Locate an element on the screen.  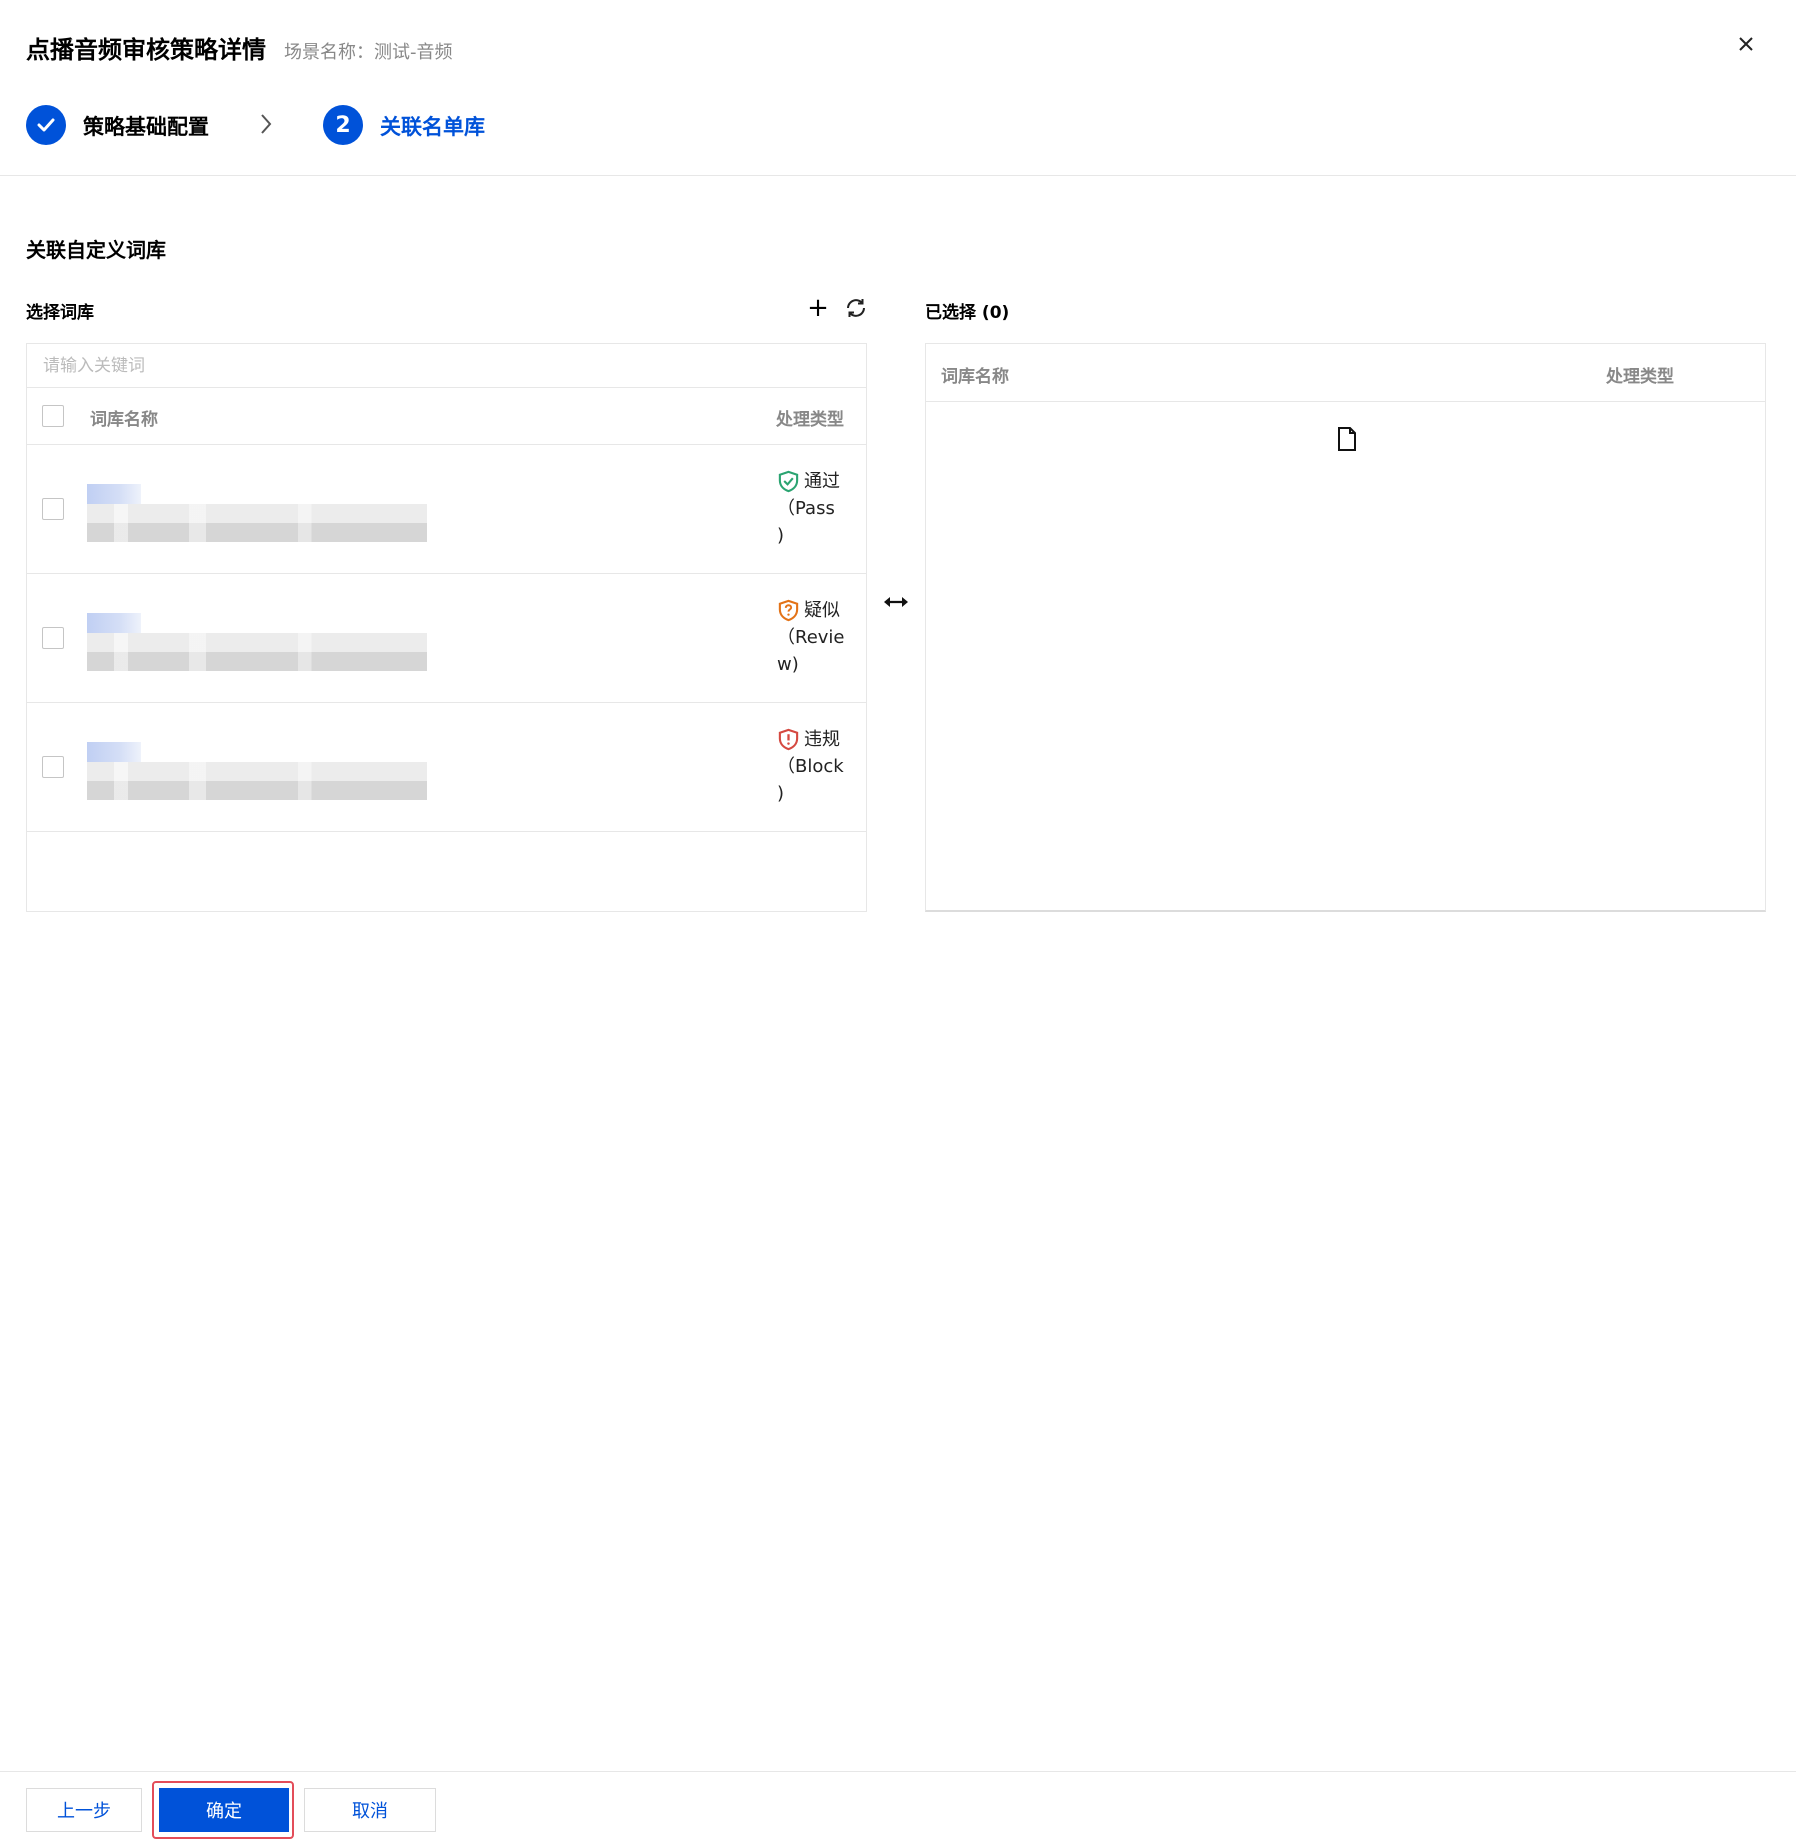
plus-icon: + is located at coordinates (818, 308).